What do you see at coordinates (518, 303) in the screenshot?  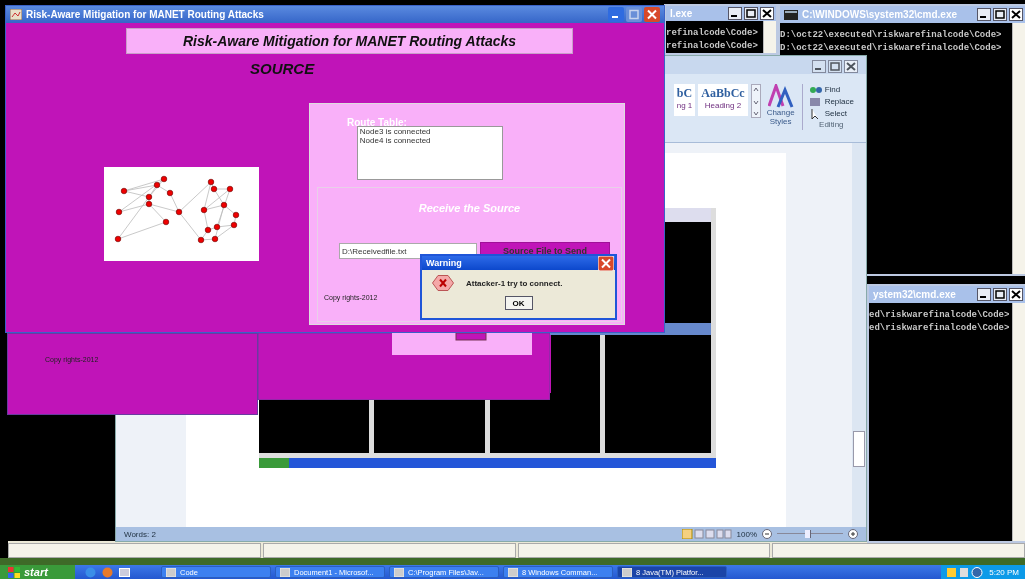 I see `ok-button: OK` at bounding box center [518, 303].